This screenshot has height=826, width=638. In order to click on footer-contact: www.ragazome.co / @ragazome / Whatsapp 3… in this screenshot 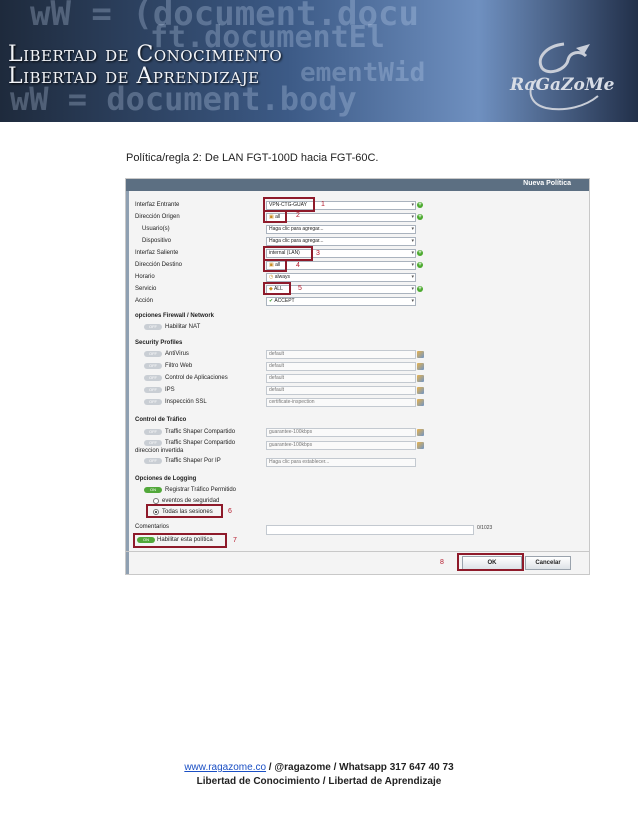, I will do `click(319, 767)`.